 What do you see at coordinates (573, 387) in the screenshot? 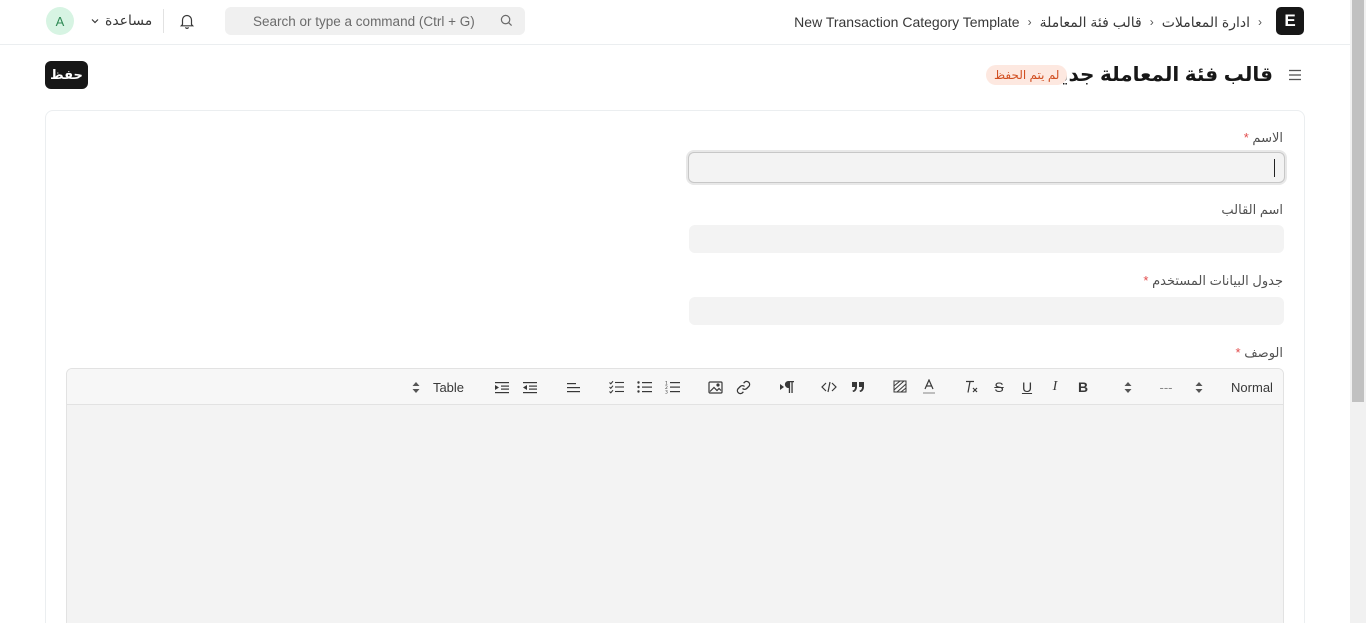
I see `align-icon` at bounding box center [573, 387].